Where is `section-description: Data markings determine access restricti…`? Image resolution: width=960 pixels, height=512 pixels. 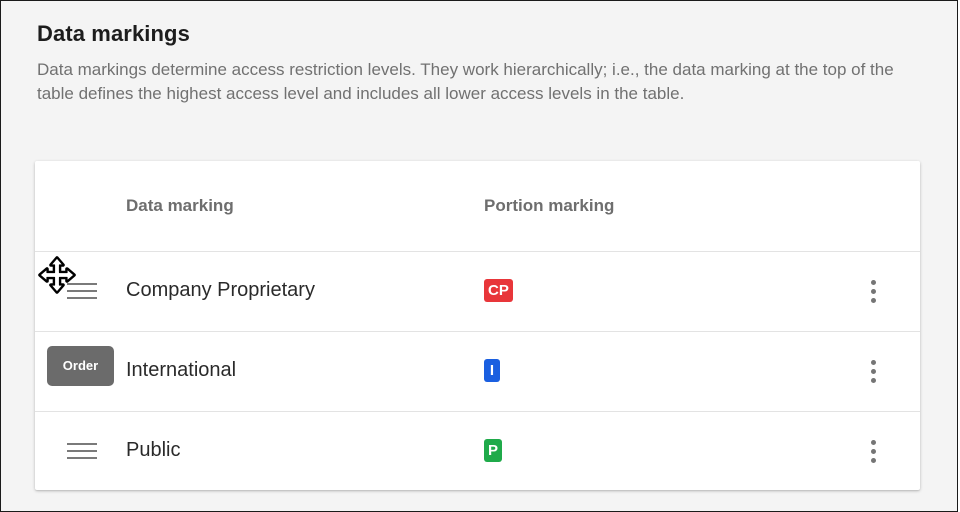
section-description: Data markings determine access restricti… is located at coordinates (465, 81).